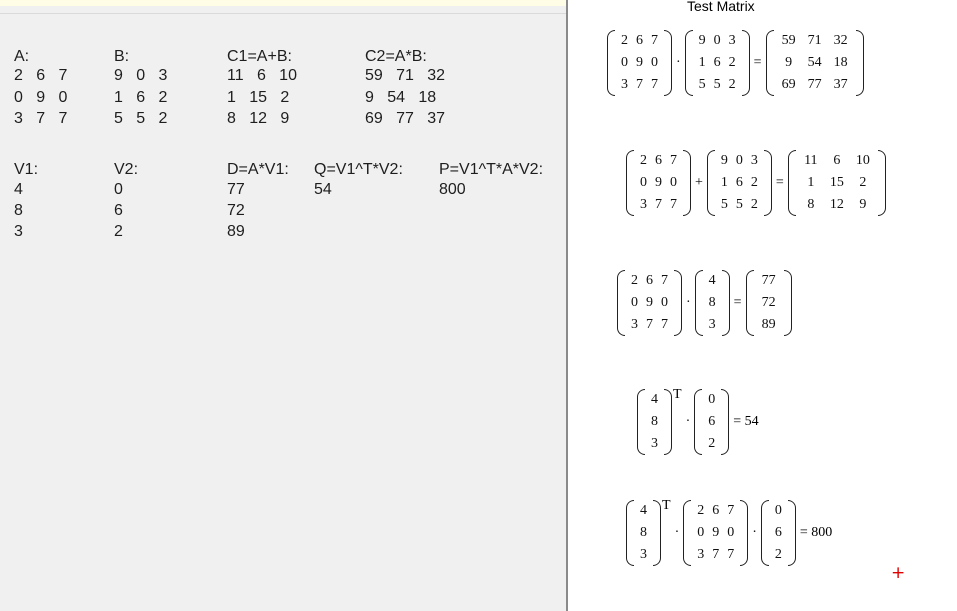 This screenshot has width=957, height=611. I want to click on operator: = 800, so click(816, 532).